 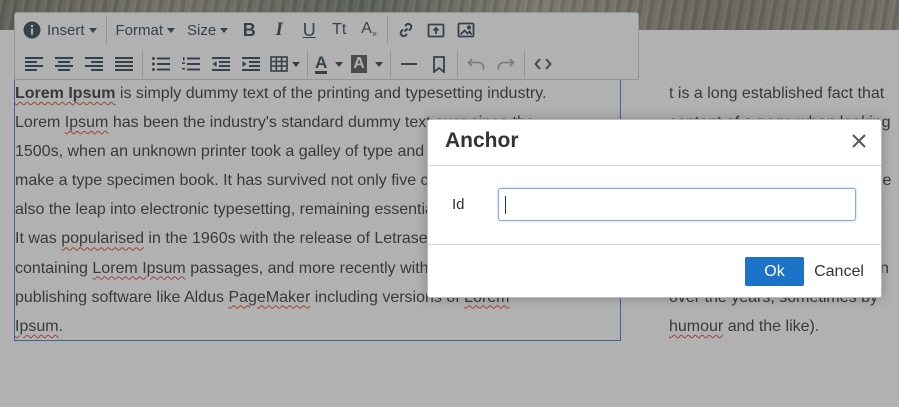 I want to click on ok-button: Ok, so click(x=774, y=271).